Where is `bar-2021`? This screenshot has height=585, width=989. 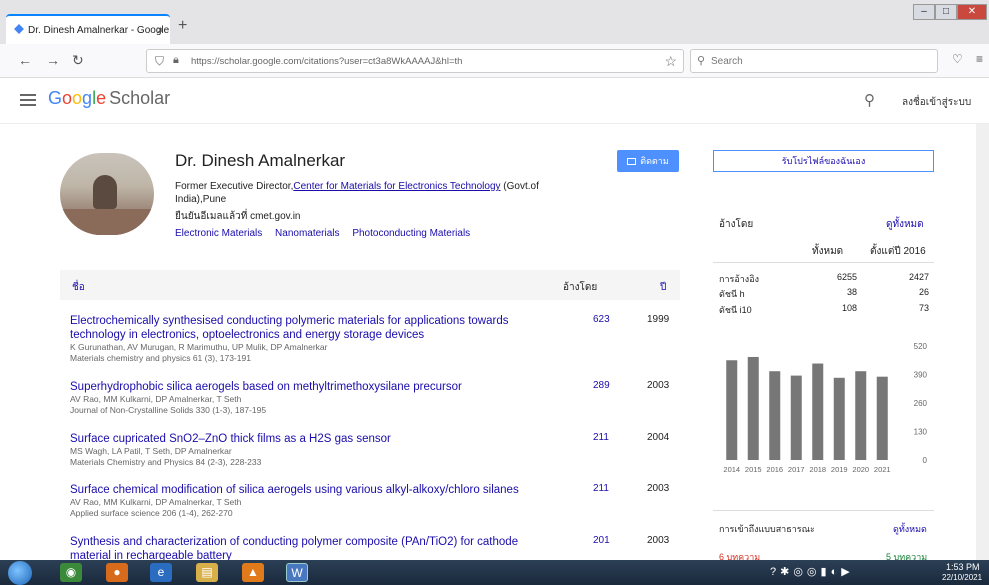
bar-2021 is located at coordinates (882, 418).